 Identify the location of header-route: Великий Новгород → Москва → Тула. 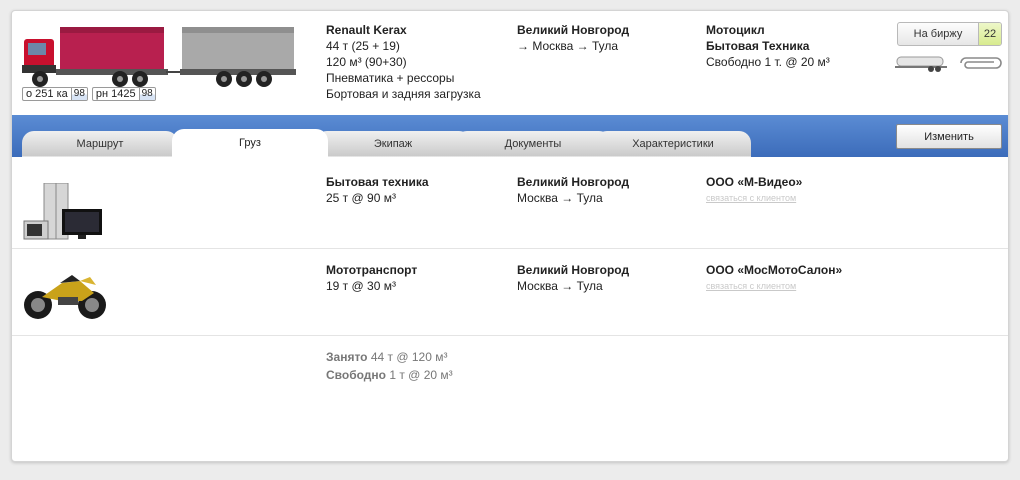
(573, 38).